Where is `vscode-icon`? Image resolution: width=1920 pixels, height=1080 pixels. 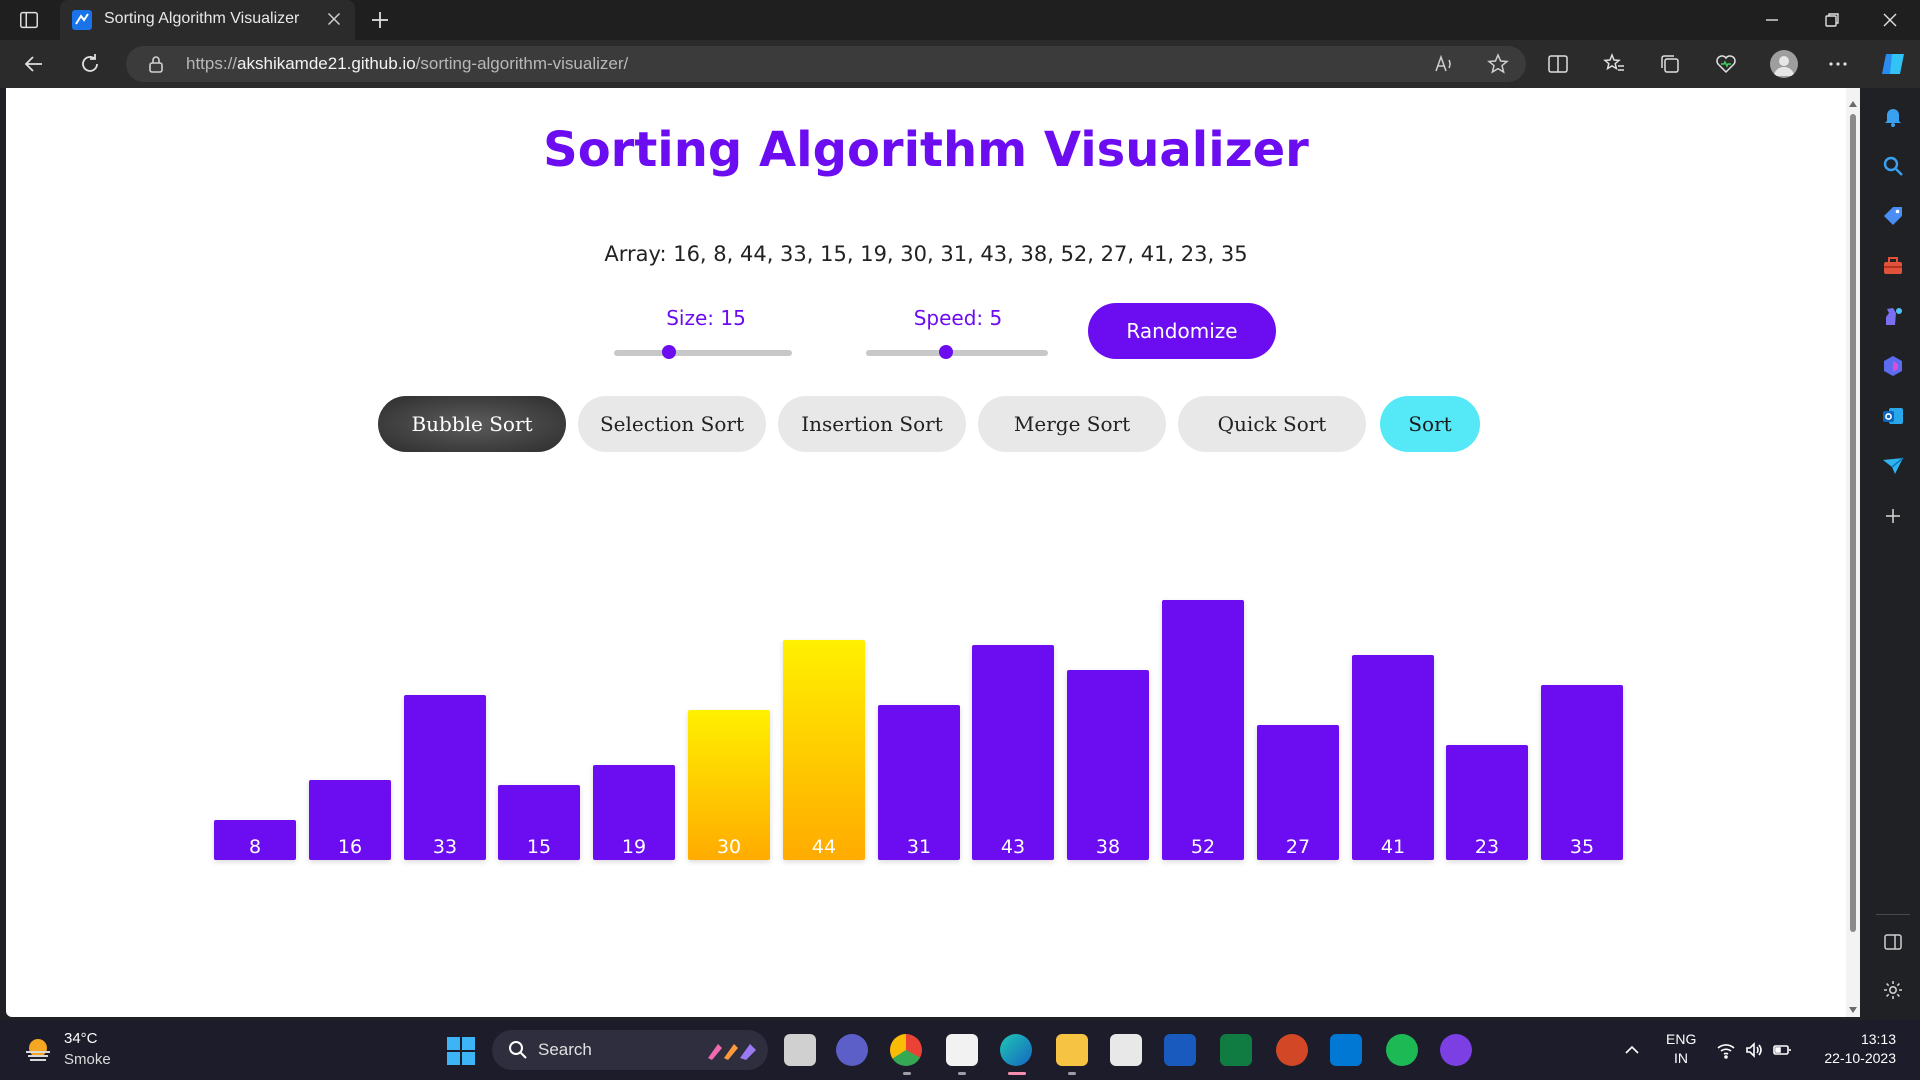 vscode-icon is located at coordinates (1346, 1050).